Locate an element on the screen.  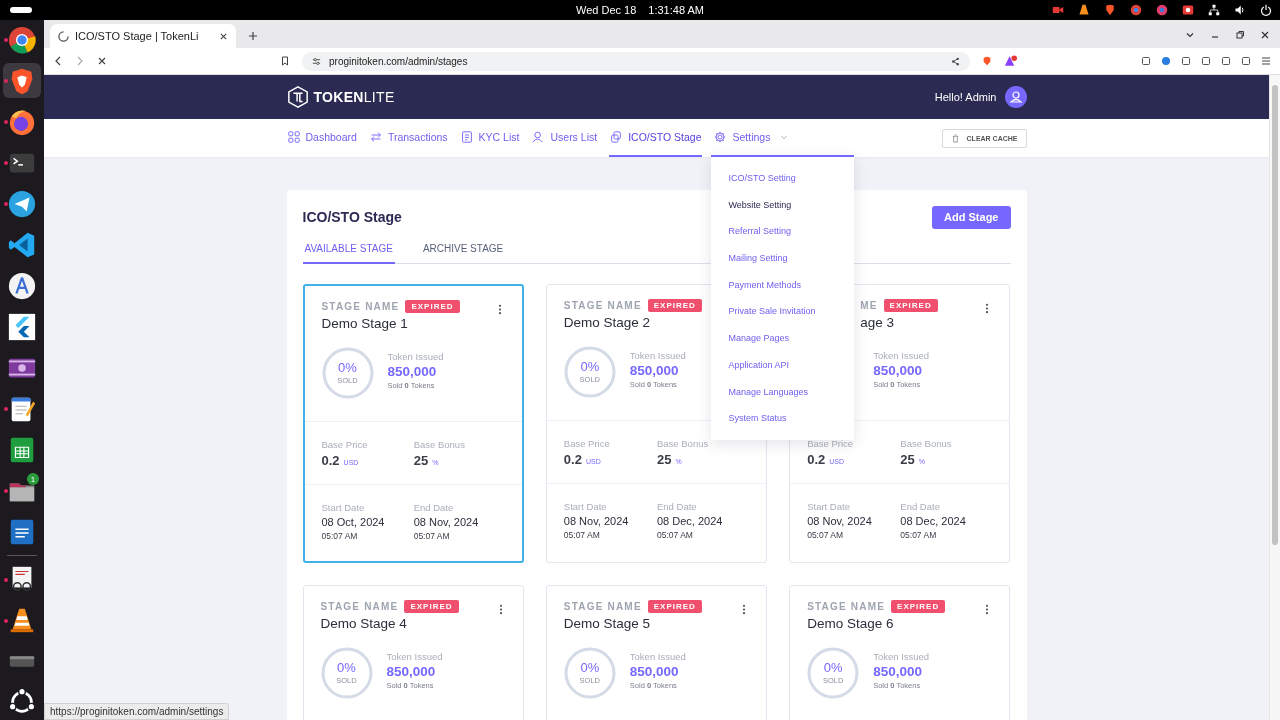
menu-item: Mailing Setting is located at coordinates (783, 258).